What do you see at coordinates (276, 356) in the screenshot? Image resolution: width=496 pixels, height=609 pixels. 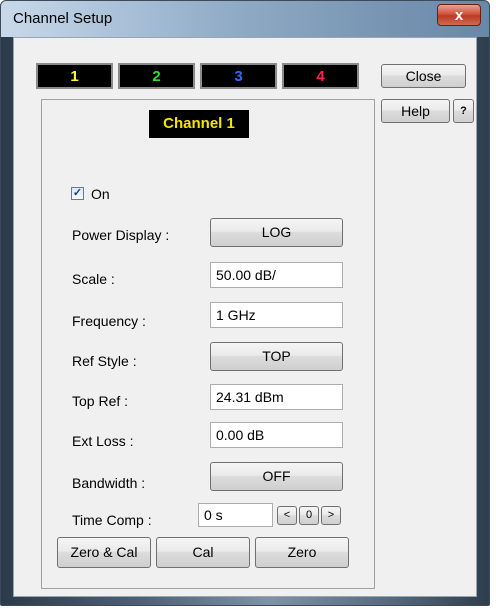 I see `ref-style-button: TOP` at bounding box center [276, 356].